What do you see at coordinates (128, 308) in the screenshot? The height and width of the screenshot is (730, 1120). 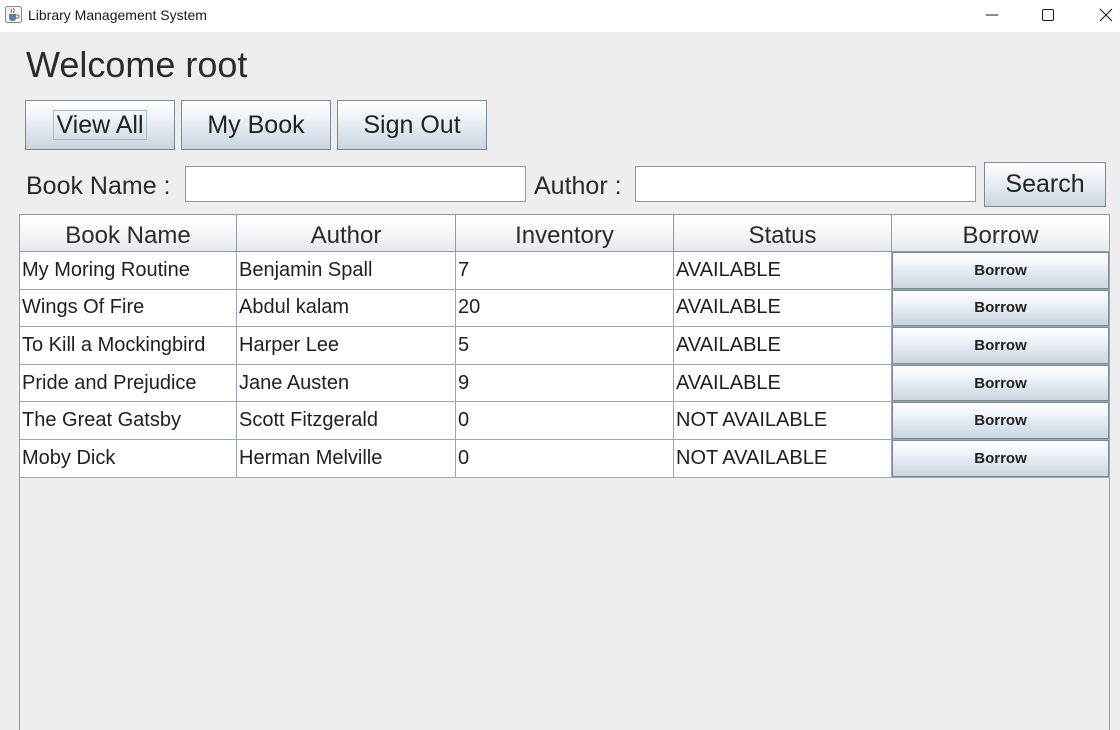 I see `cell-book-name: Wings Of Fire` at bounding box center [128, 308].